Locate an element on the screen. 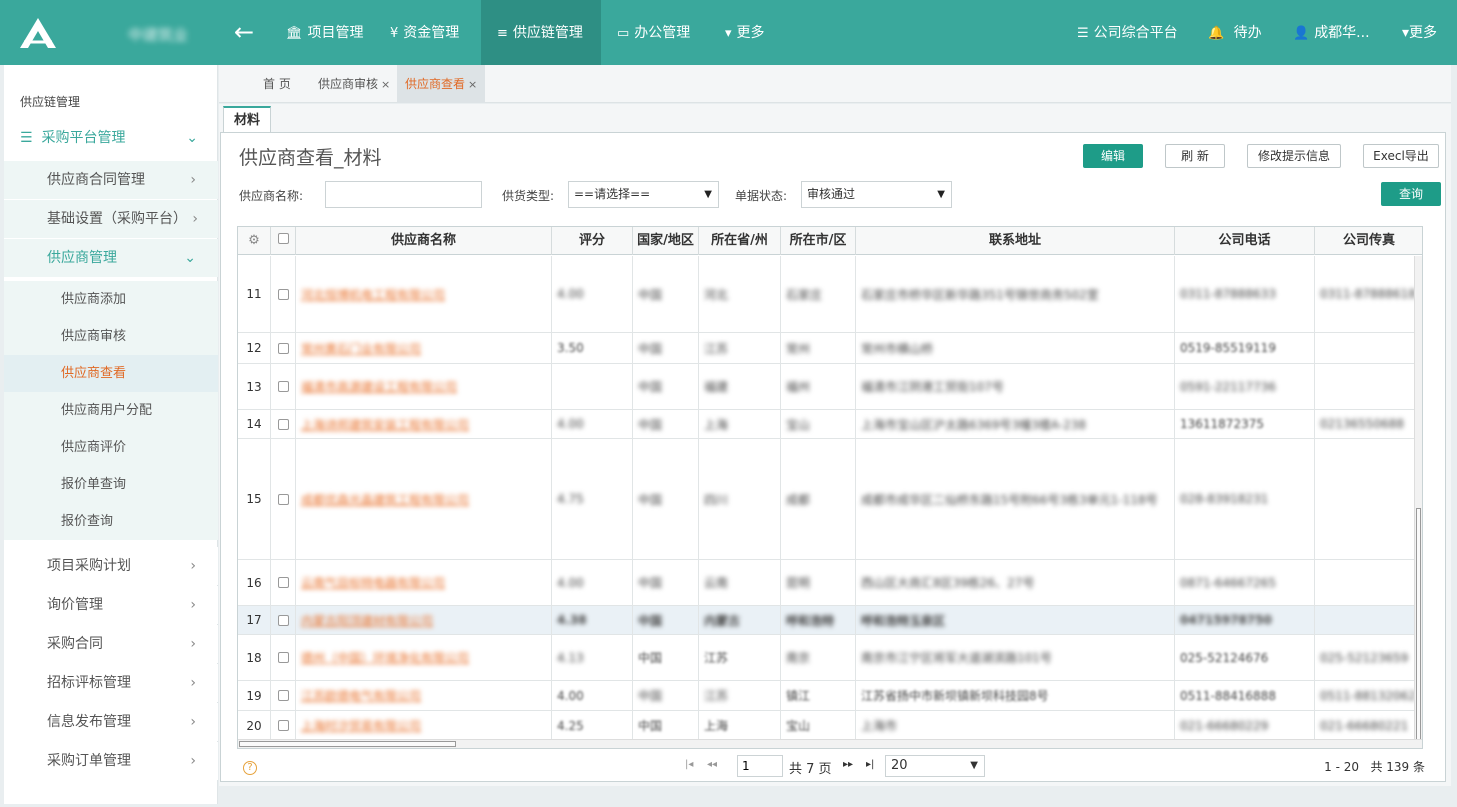 Image resolution: width=1457 pixels, height=807 pixels. col-fax: 公司传真 is located at coordinates (1368, 241).